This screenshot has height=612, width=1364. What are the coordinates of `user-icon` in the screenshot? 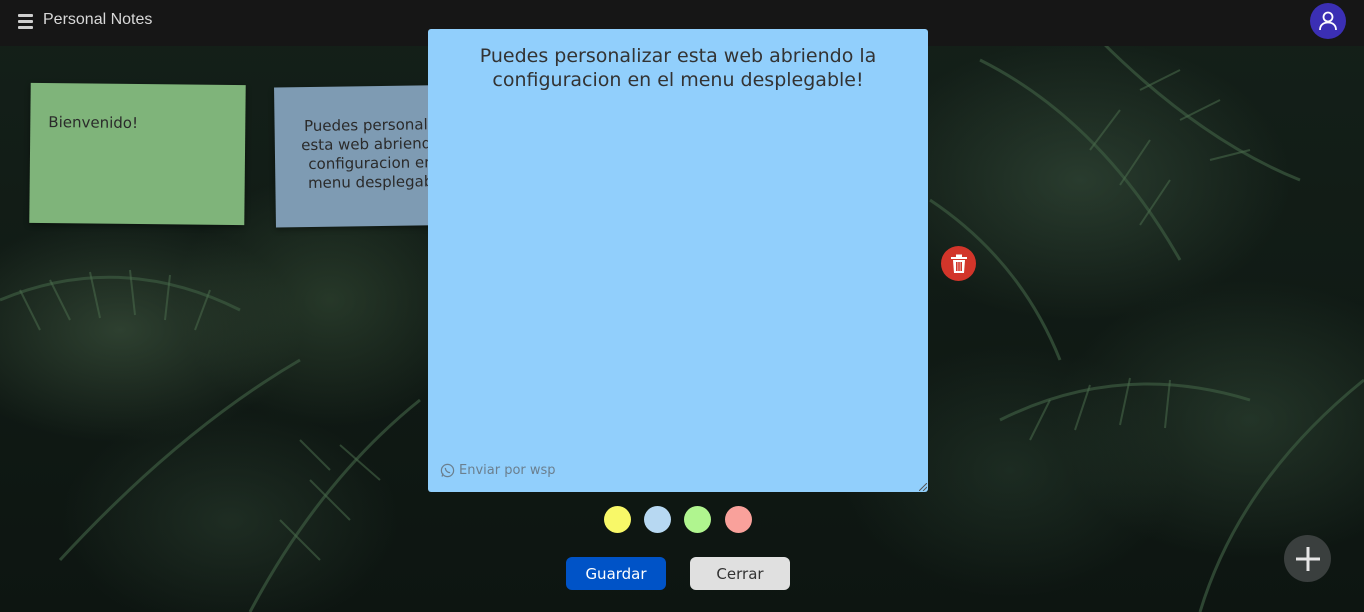 It's located at (1328, 21).